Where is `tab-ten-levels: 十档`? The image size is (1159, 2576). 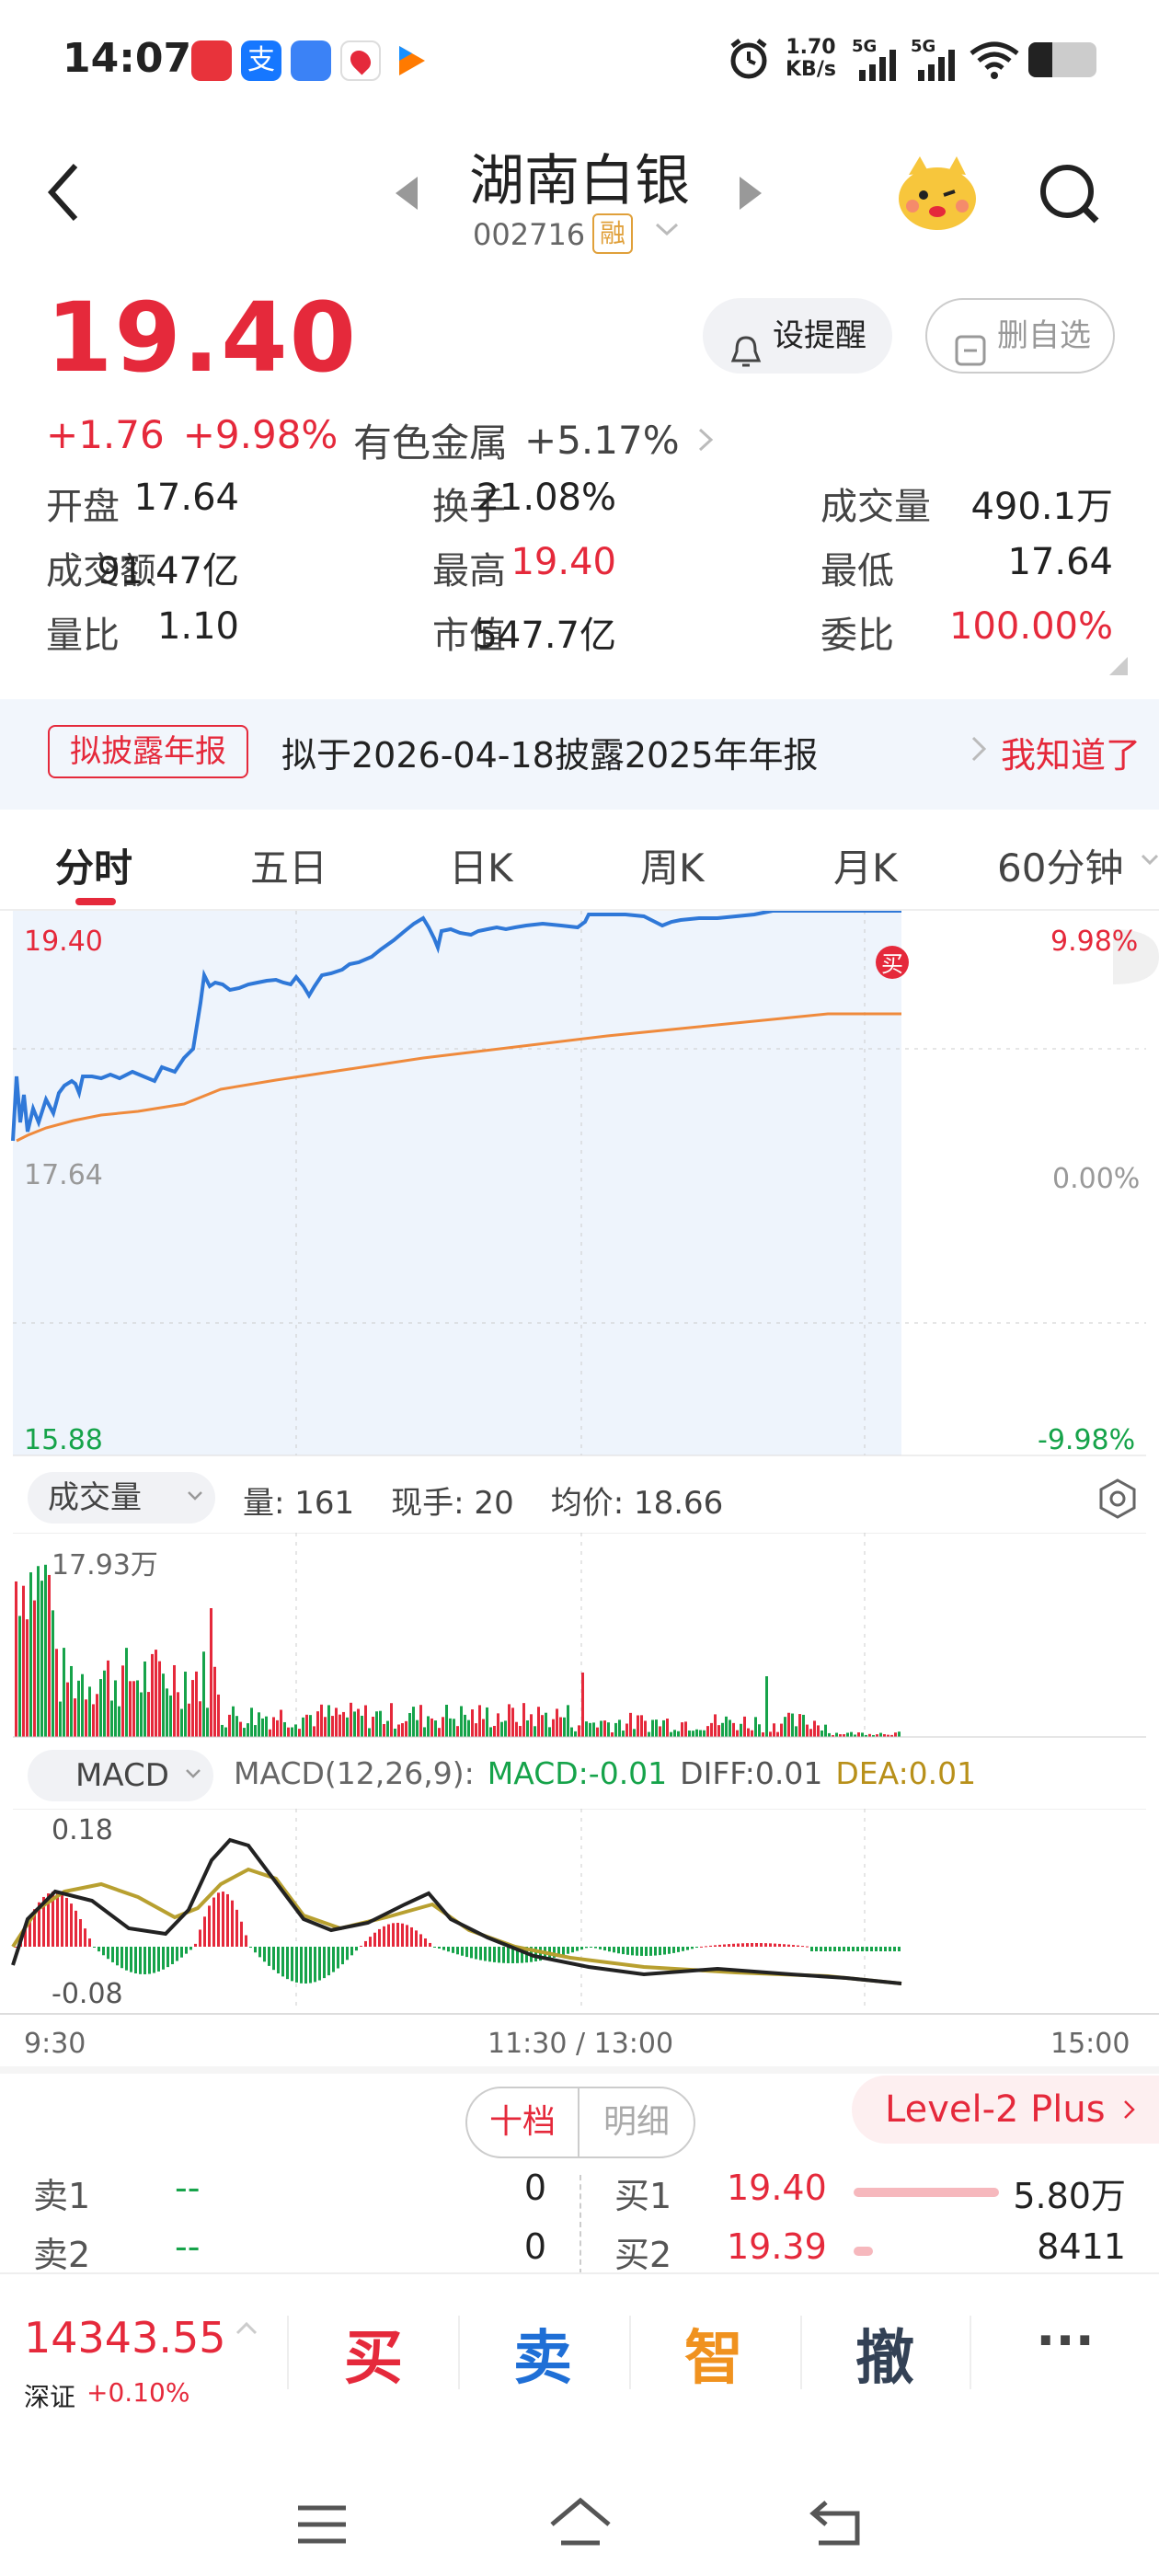
tab-ten-levels: 十档 is located at coordinates (523, 2122).